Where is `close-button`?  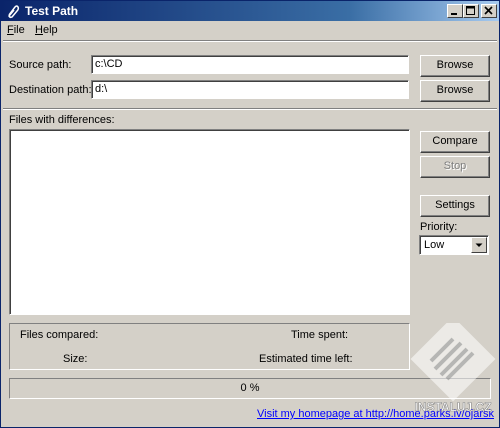 close-button is located at coordinates (489, 11).